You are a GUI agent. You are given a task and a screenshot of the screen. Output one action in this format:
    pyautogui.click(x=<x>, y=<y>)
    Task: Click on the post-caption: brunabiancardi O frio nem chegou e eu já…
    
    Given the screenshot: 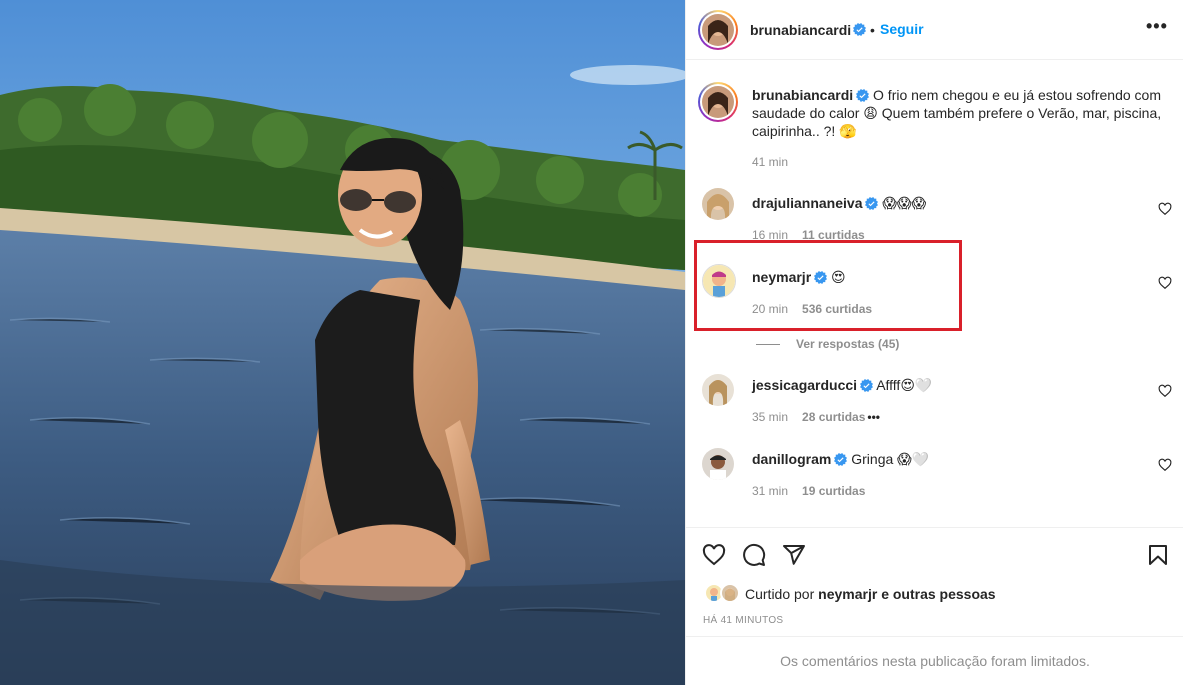 What is the action you would take?
    pyautogui.click(x=934, y=128)
    